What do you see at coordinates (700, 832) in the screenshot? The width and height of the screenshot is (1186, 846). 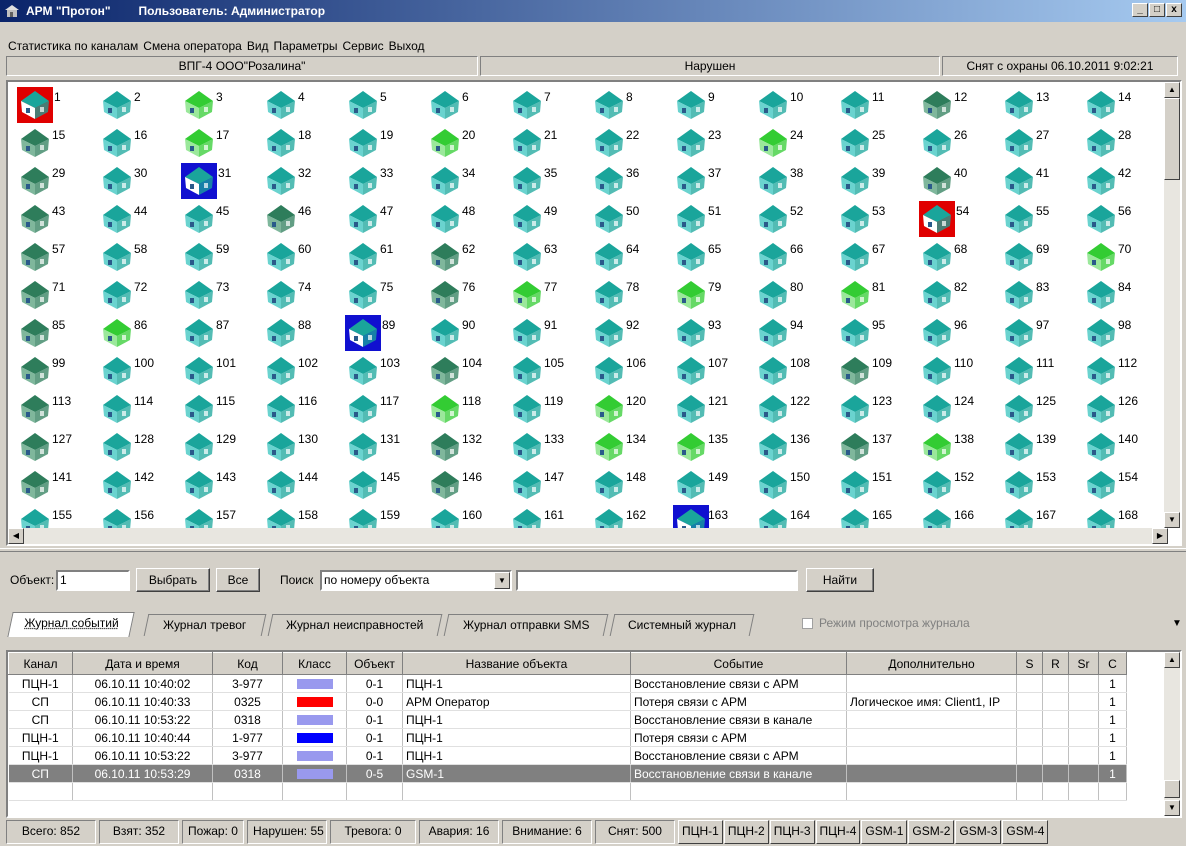 I see `footer-channel: ПЦН-1` at bounding box center [700, 832].